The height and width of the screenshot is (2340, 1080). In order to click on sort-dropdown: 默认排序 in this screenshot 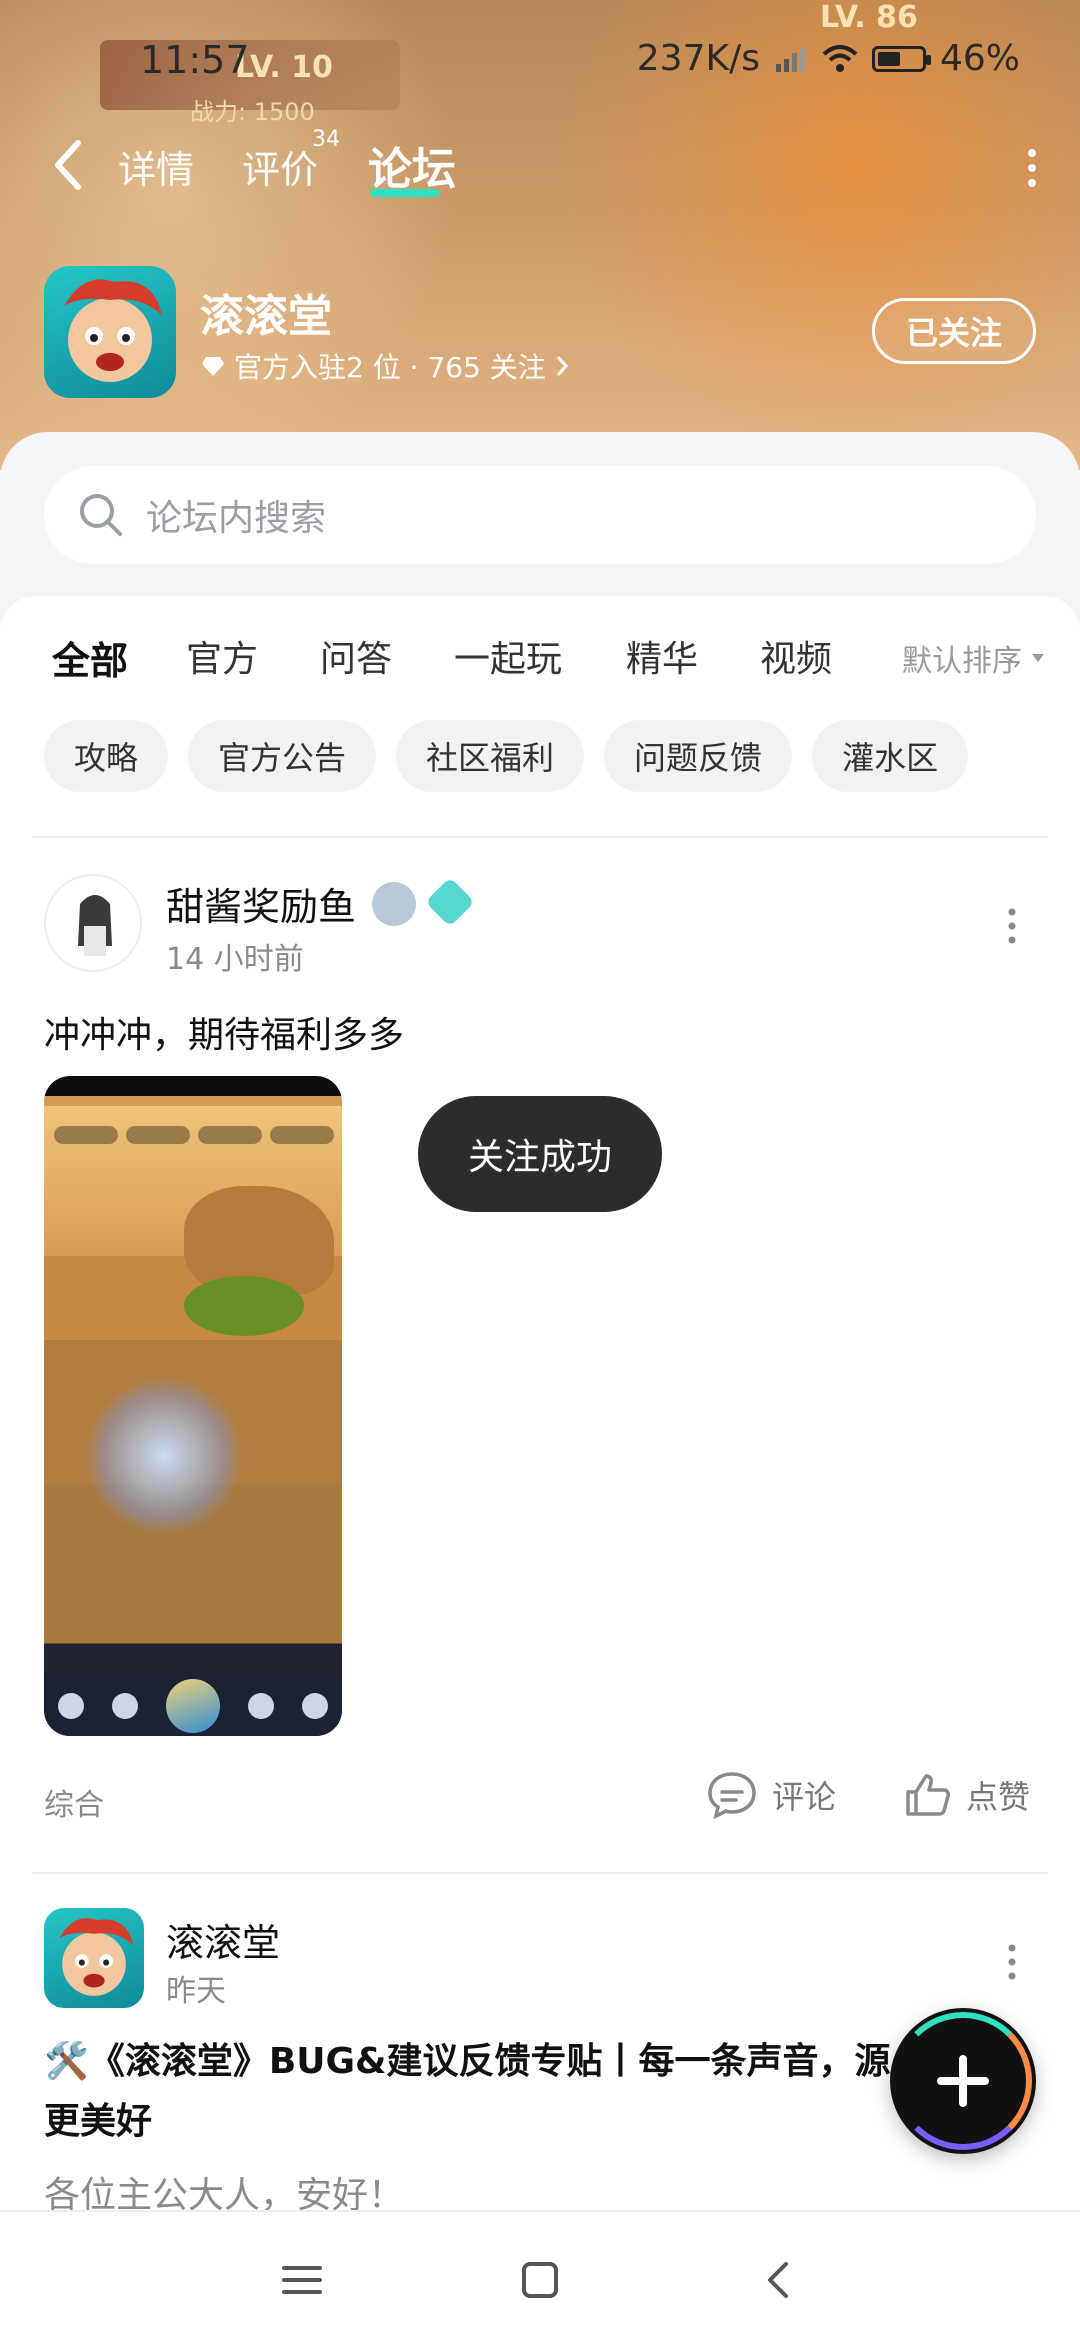, I will do `click(974, 658)`.